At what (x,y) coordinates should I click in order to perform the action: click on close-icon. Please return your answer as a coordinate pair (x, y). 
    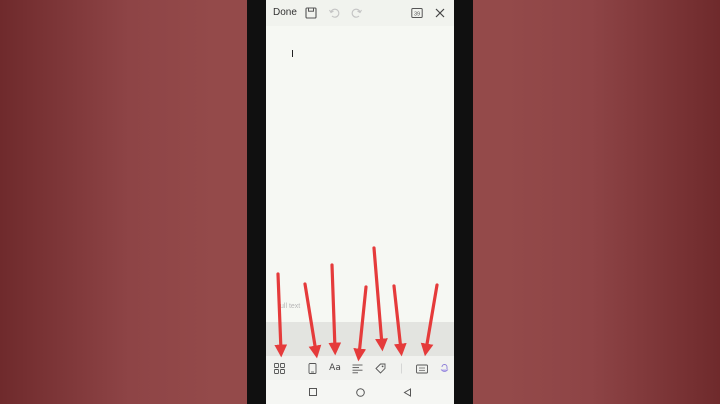
    Looking at the image, I should click on (440, 13).